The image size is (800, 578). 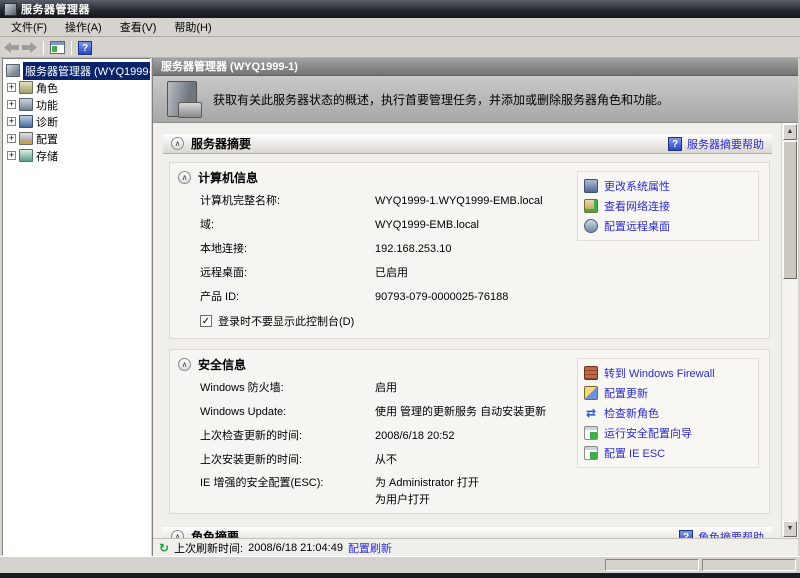 What do you see at coordinates (659, 373) in the screenshot?
I see `link-label: 转到 Windows Firewall` at bounding box center [659, 373].